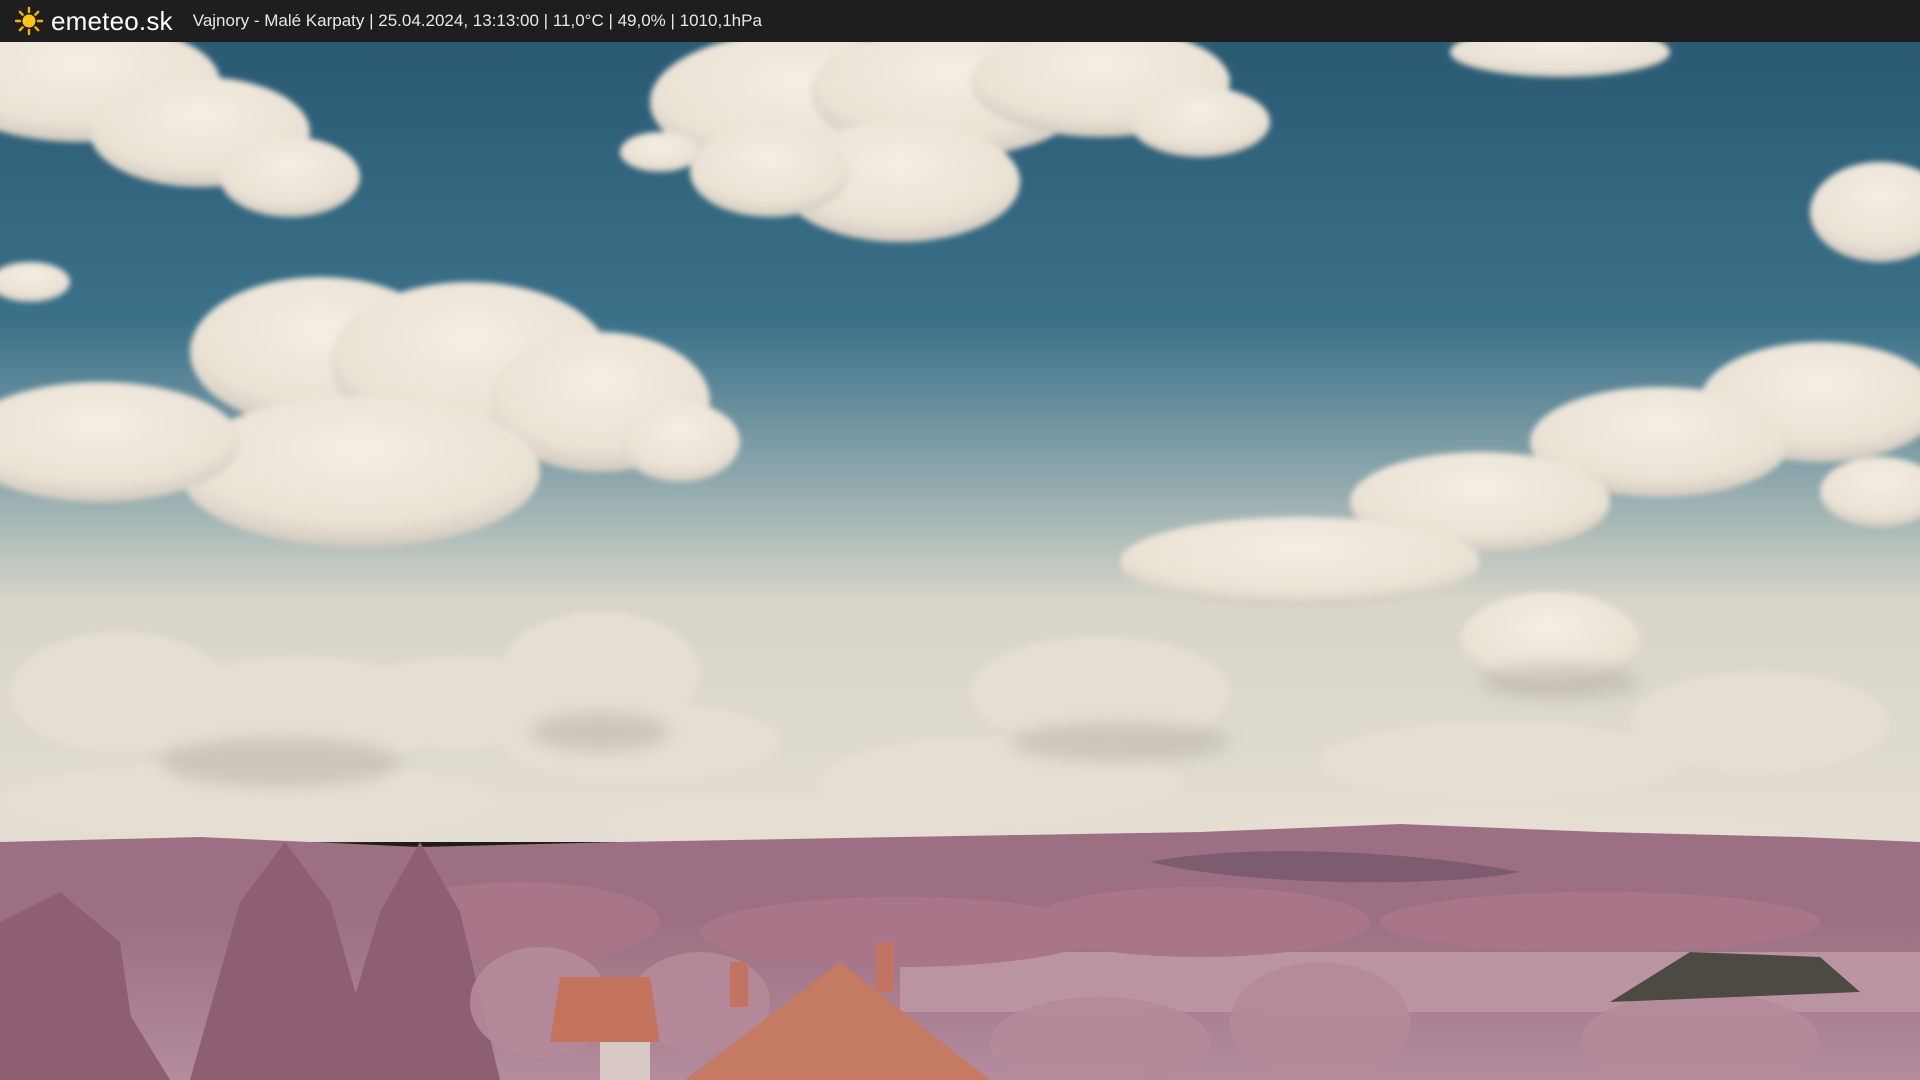 The width and height of the screenshot is (1920, 1080). I want to click on brand-name: emeteo.sk, so click(112, 20).